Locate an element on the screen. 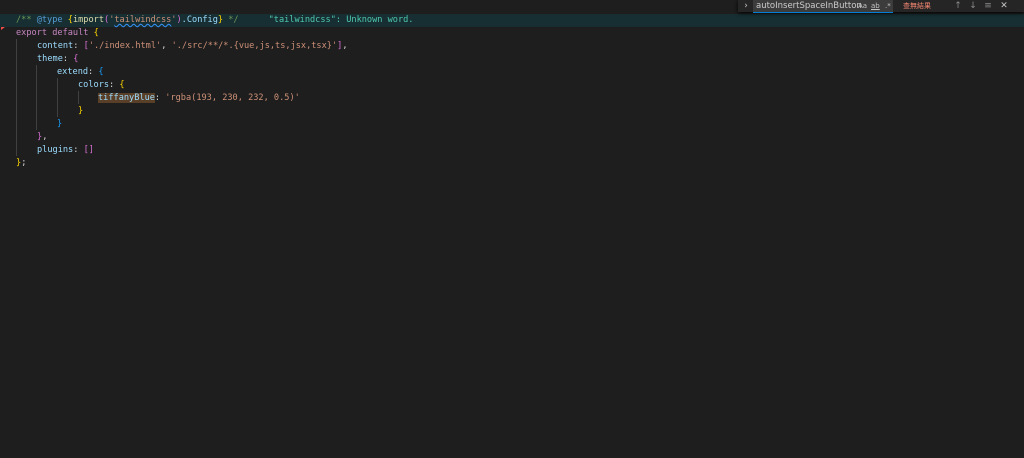 The image size is (1024, 458). inline-diagnostic: "tailwindcss": Unknown word. is located at coordinates (341, 20).